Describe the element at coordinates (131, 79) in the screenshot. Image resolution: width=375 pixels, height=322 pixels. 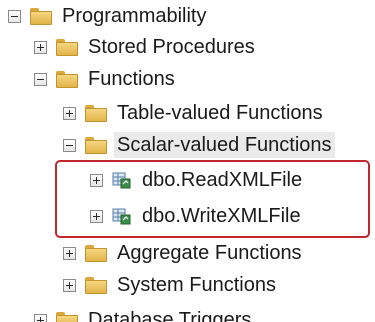
I see `tree-node-label: Functions` at that location.